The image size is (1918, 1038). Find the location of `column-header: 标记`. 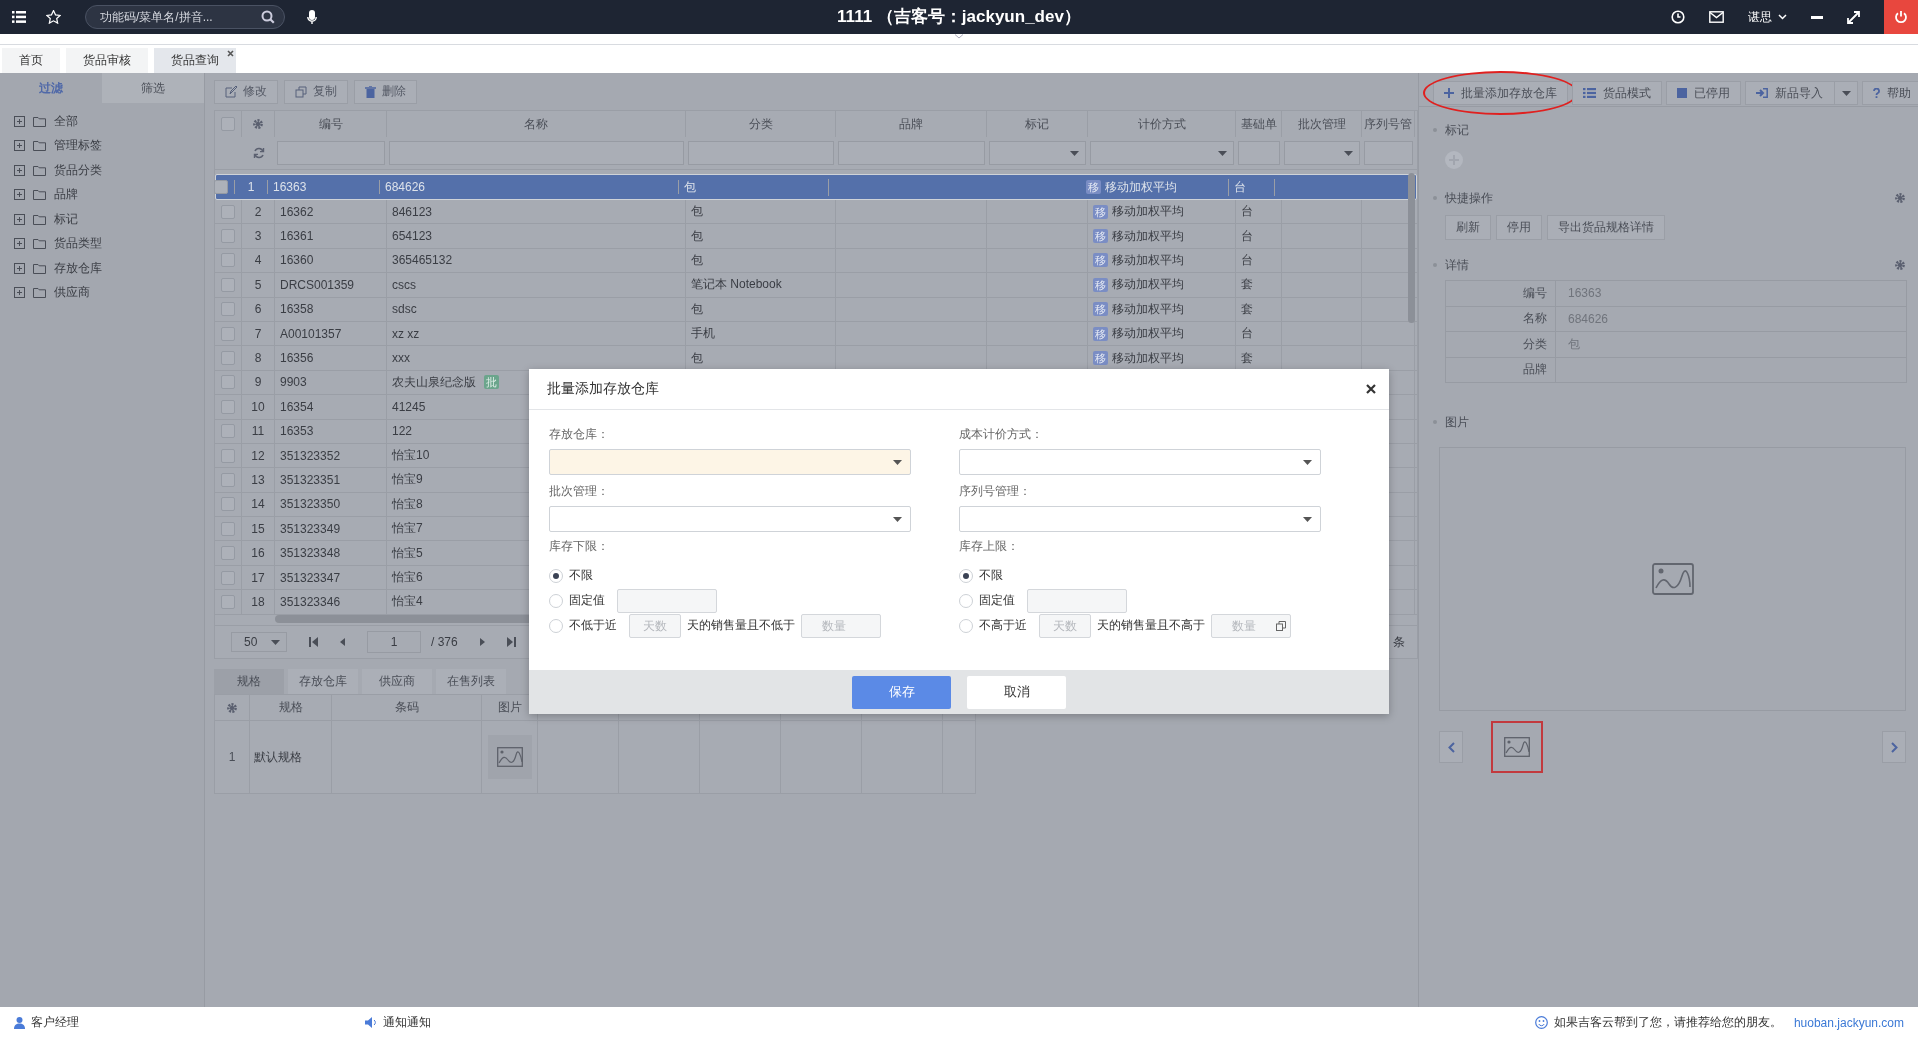

column-header: 标记 is located at coordinates (1037, 124).